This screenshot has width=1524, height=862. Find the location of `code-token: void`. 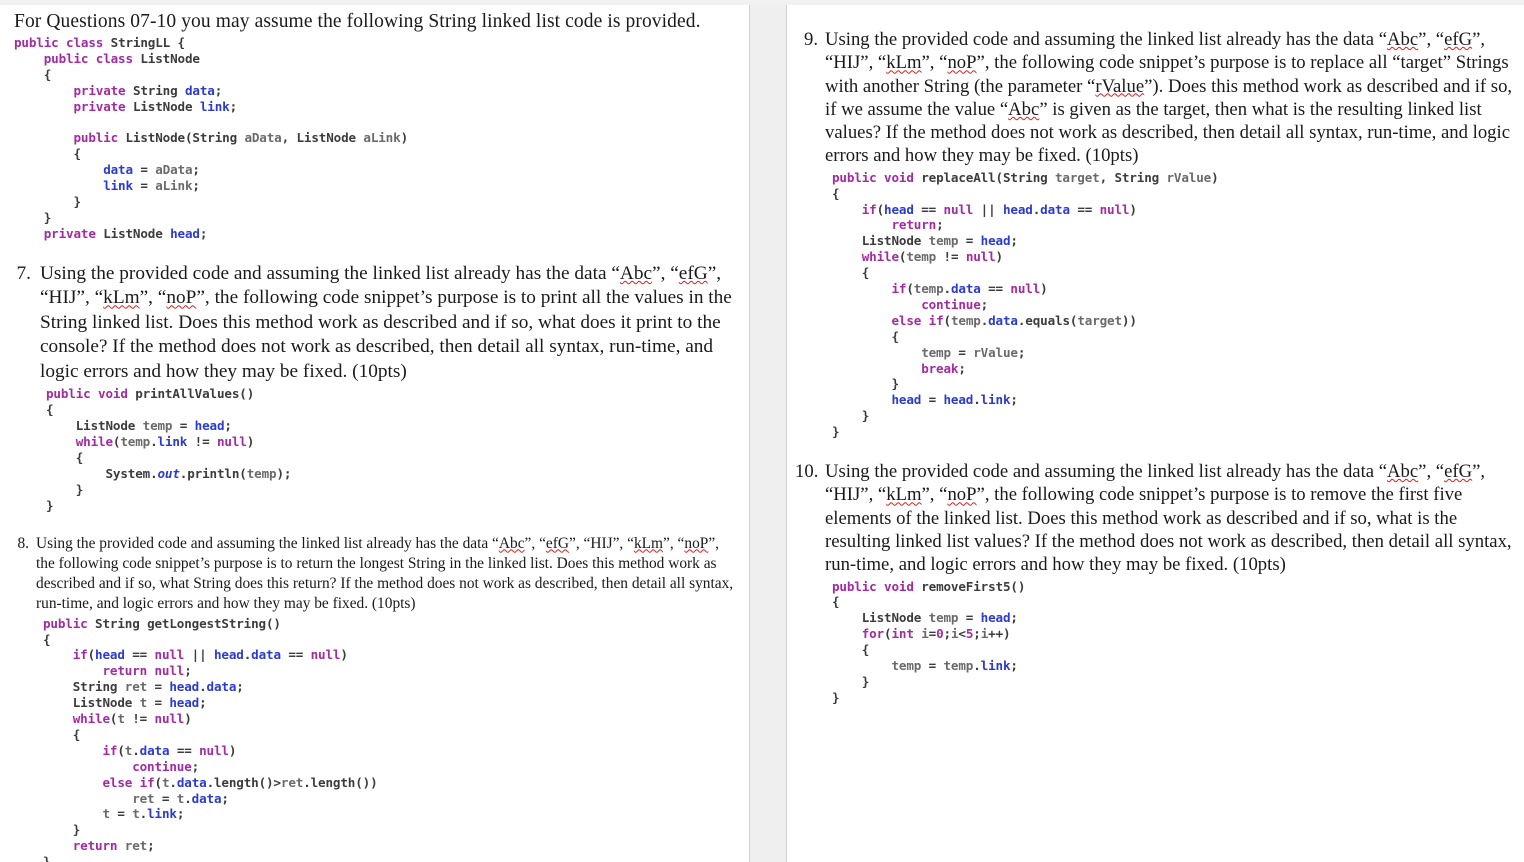

code-token: void is located at coordinates (113, 394).